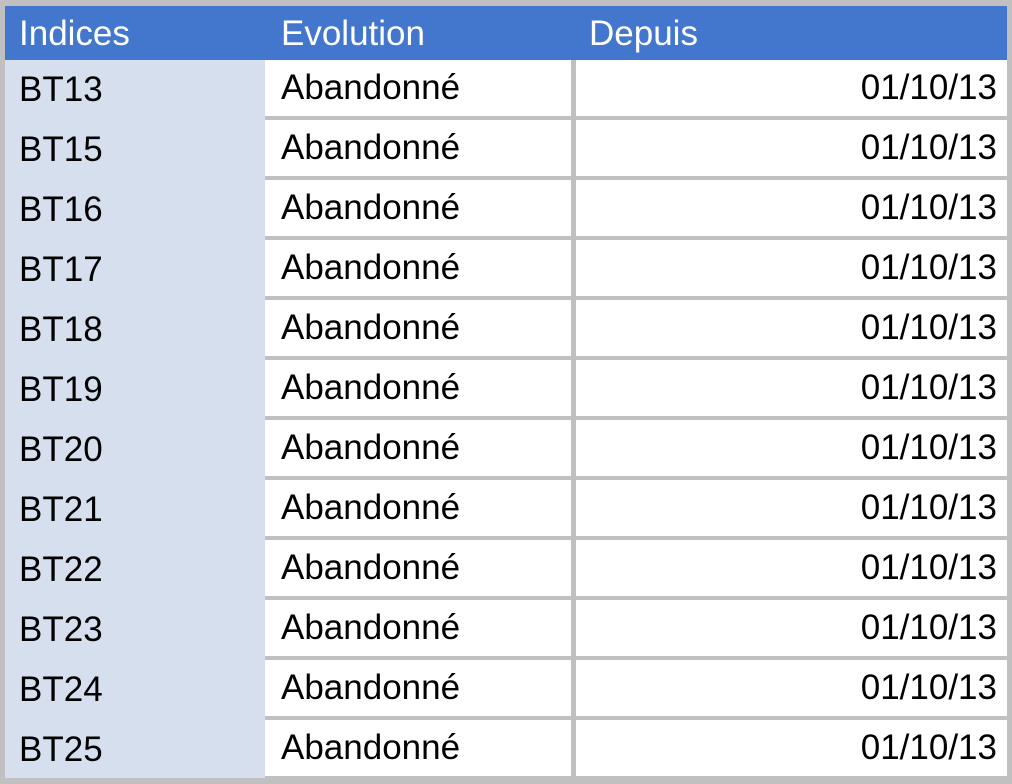 Image resolution: width=1012 pixels, height=784 pixels. What do you see at coordinates (135, 690) in the screenshot?
I see `cell-indices: BT24` at bounding box center [135, 690].